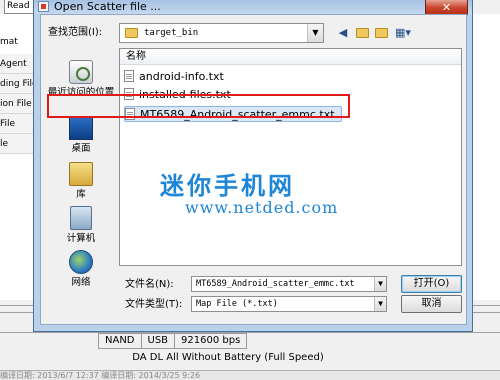 The image size is (500, 380). Describe the element at coordinates (81, 262) in the screenshot. I see `network-icon` at that location.